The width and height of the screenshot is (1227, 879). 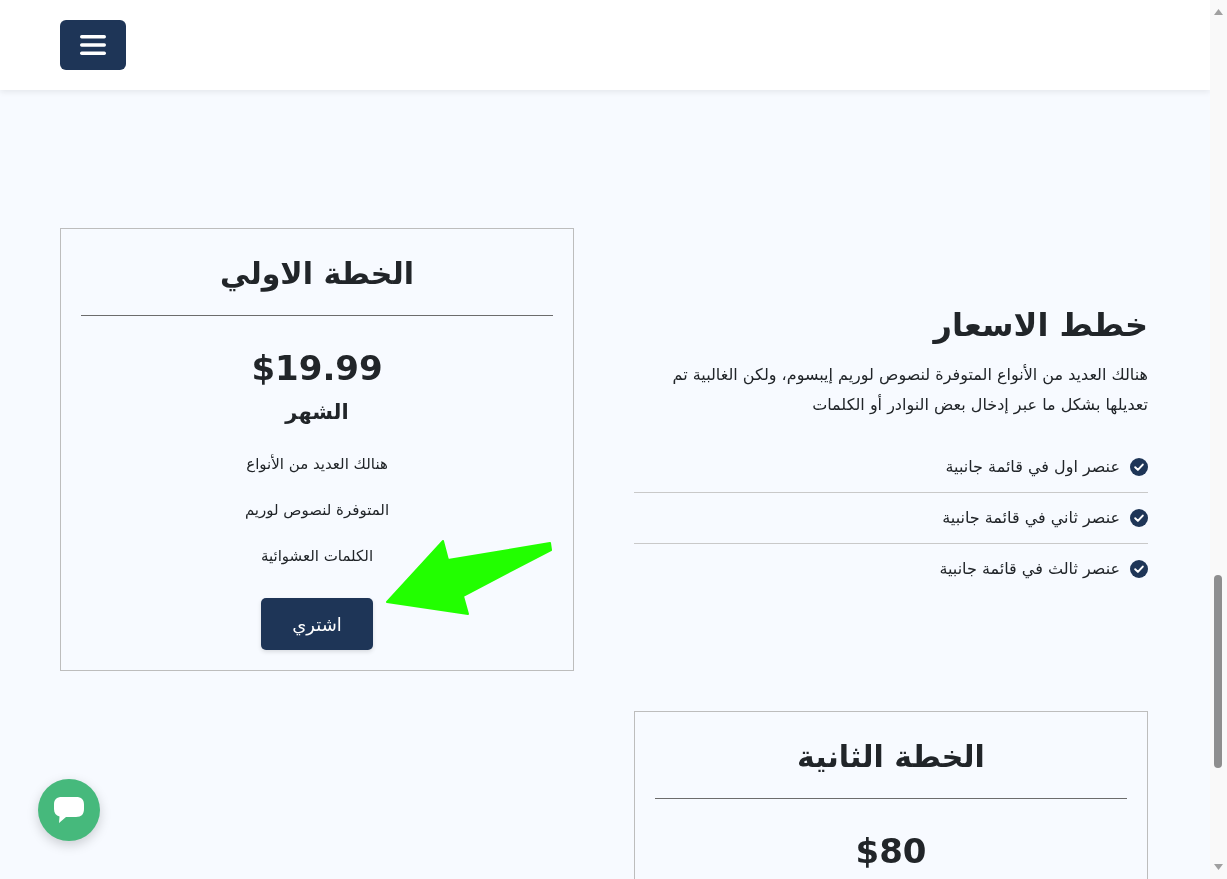 I want to click on buy-button: اشتري, so click(x=317, y=624).